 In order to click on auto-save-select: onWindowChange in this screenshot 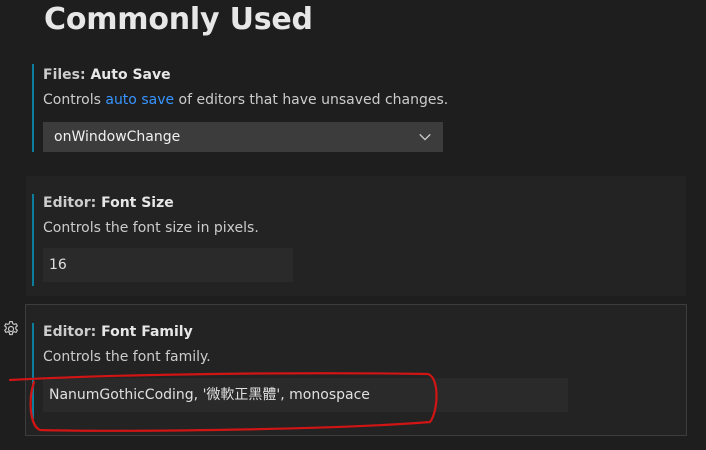, I will do `click(243, 137)`.